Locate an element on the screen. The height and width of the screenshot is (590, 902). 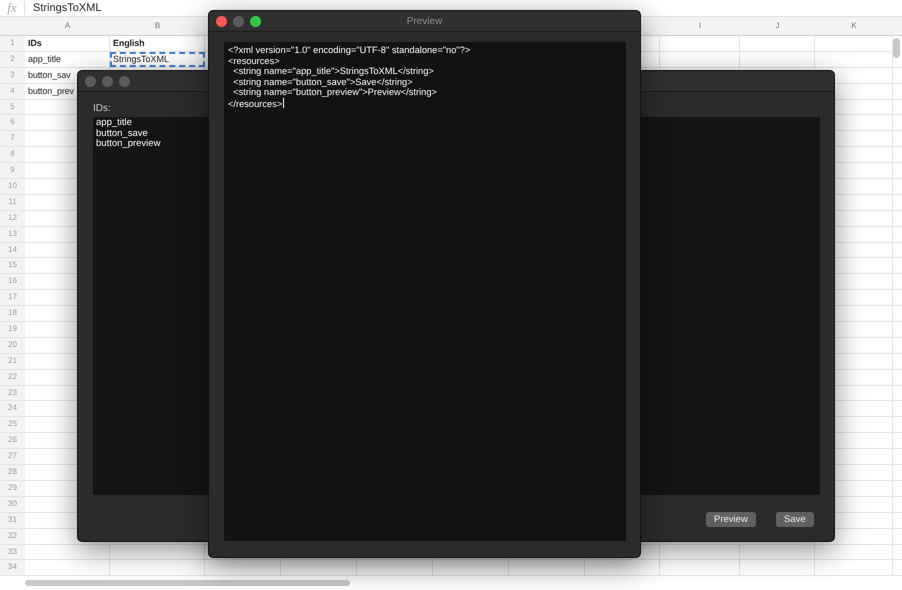
formula-value: StringsToXML is located at coordinates (67, 8).